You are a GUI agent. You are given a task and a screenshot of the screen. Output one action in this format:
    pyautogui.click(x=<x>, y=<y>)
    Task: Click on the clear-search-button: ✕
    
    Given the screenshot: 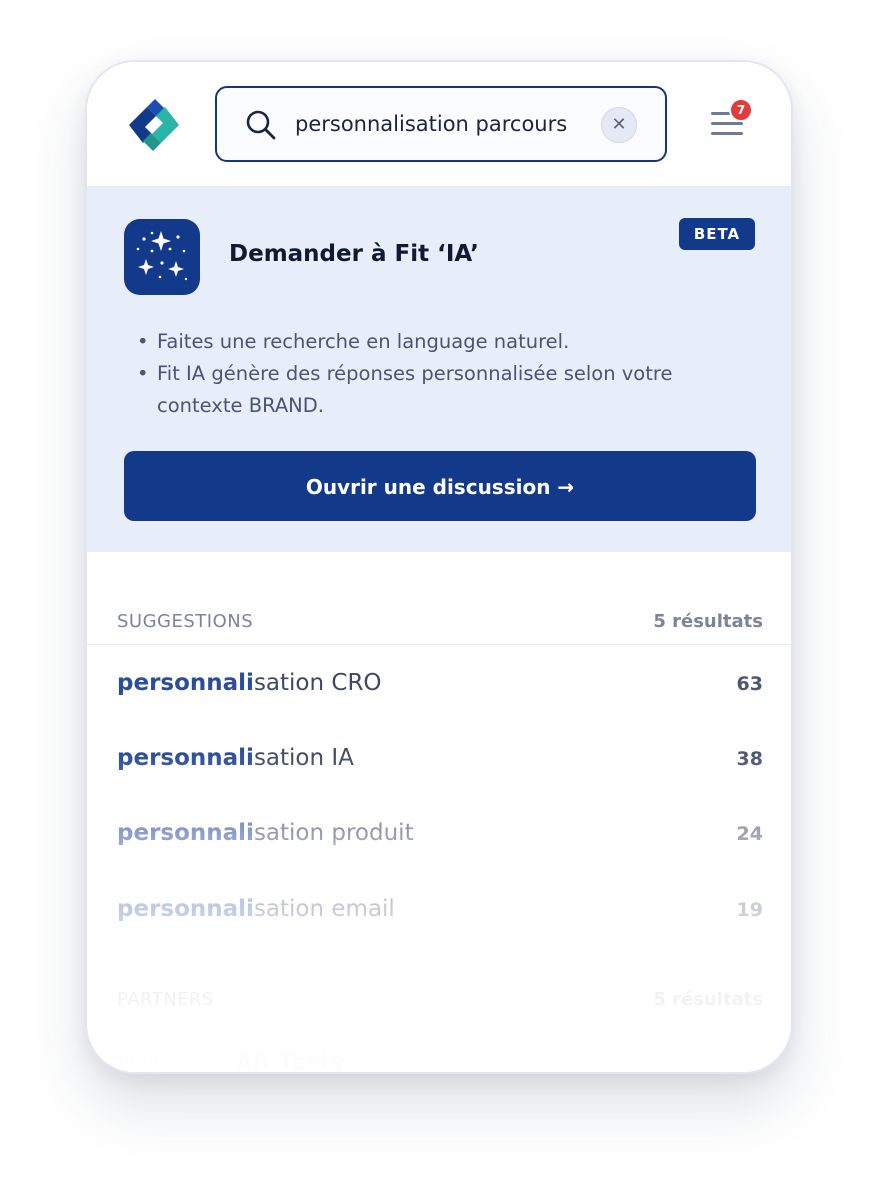 What is the action you would take?
    pyautogui.click(x=619, y=125)
    